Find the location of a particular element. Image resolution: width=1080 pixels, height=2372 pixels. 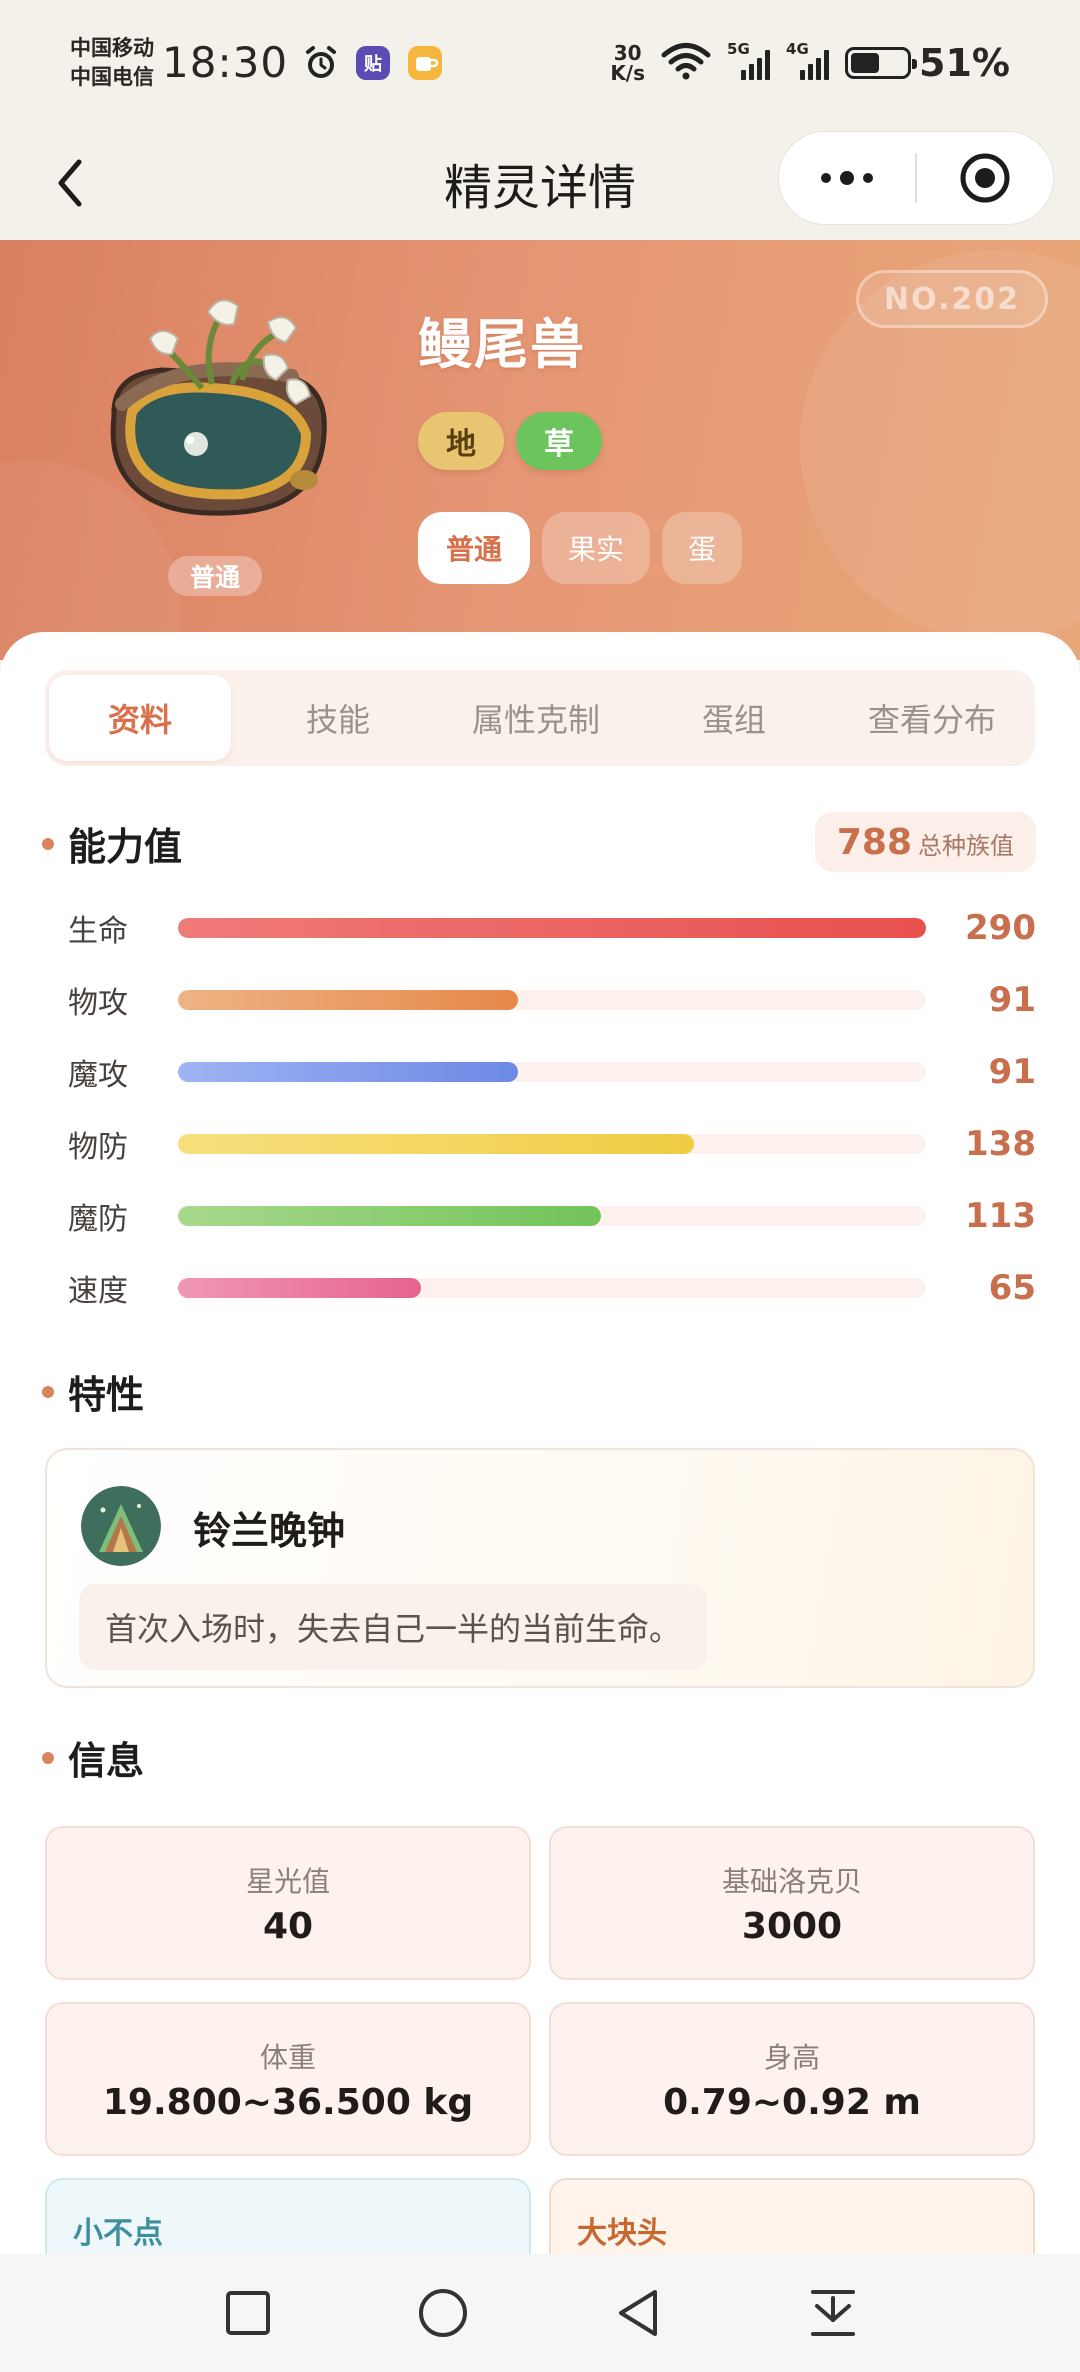

info-card-starlight: 星光值 40 is located at coordinates (288, 1903).